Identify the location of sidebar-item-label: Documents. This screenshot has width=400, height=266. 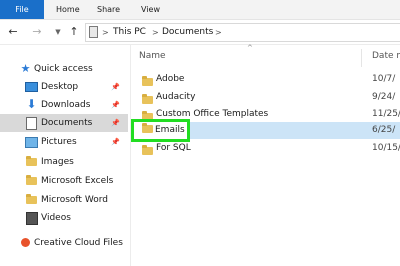
(67, 123).